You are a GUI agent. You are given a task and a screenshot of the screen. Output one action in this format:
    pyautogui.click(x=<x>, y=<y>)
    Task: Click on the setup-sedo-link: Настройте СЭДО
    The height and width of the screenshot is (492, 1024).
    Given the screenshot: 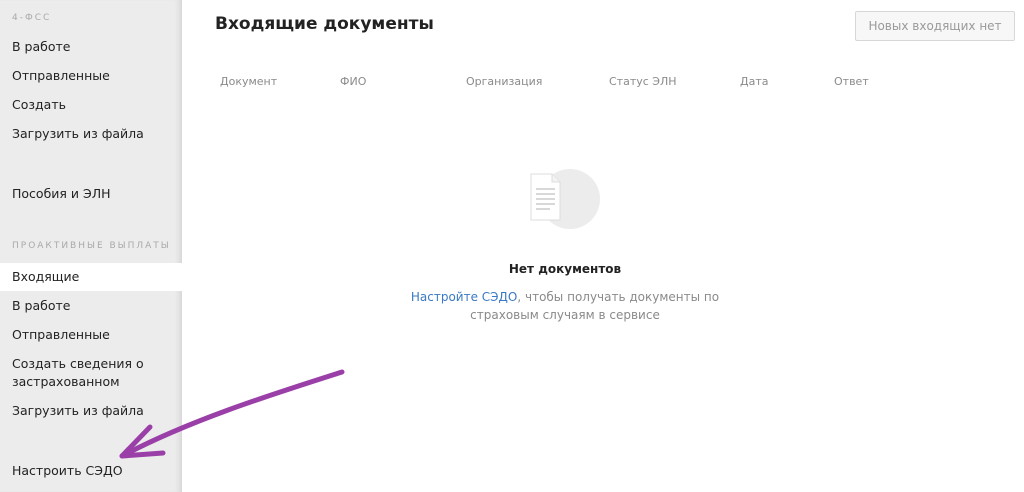 What is the action you would take?
    pyautogui.click(x=464, y=297)
    